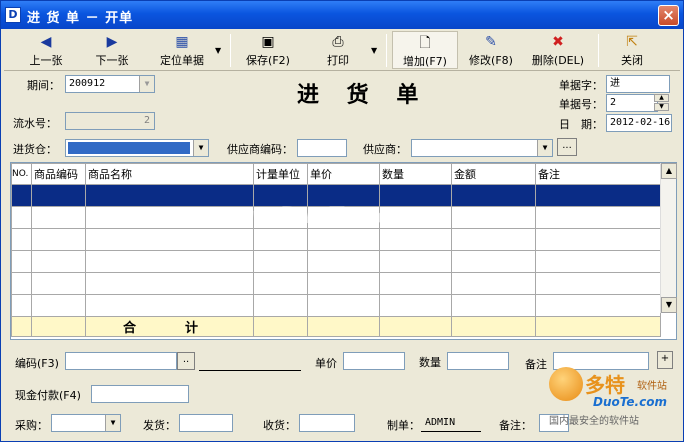  What do you see at coordinates (661, 98) in the screenshot?
I see `spin-up-icon: ▲` at bounding box center [661, 98].